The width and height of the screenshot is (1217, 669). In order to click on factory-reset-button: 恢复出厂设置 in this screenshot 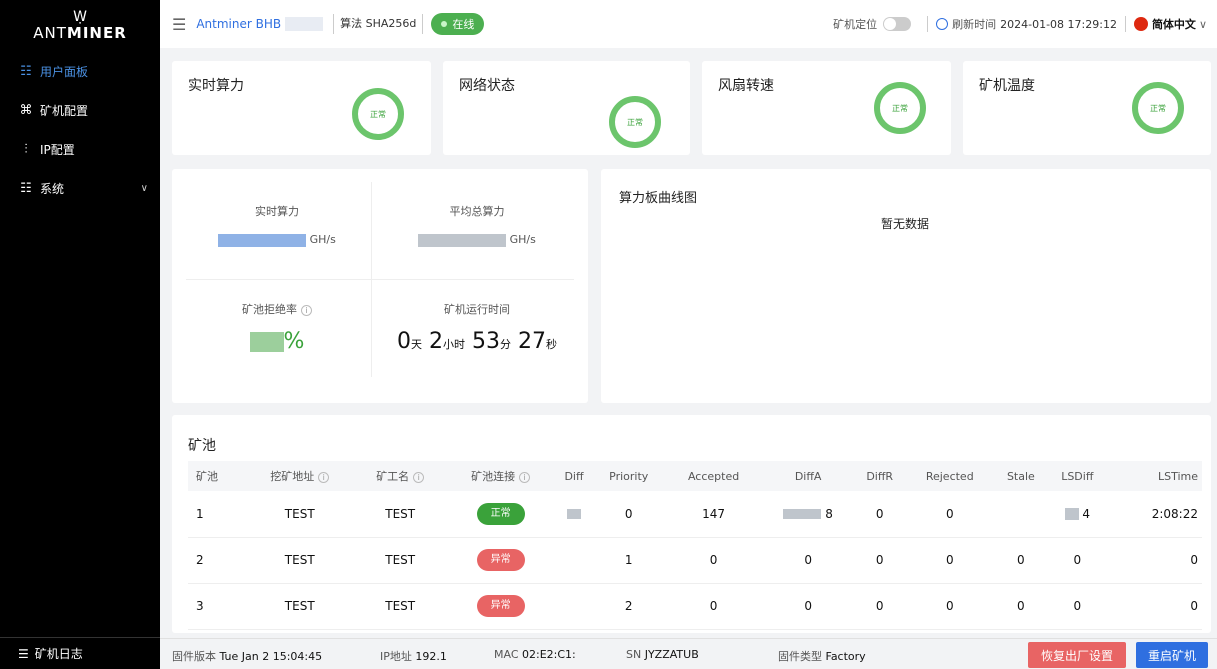, I will do `click(1077, 655)`.